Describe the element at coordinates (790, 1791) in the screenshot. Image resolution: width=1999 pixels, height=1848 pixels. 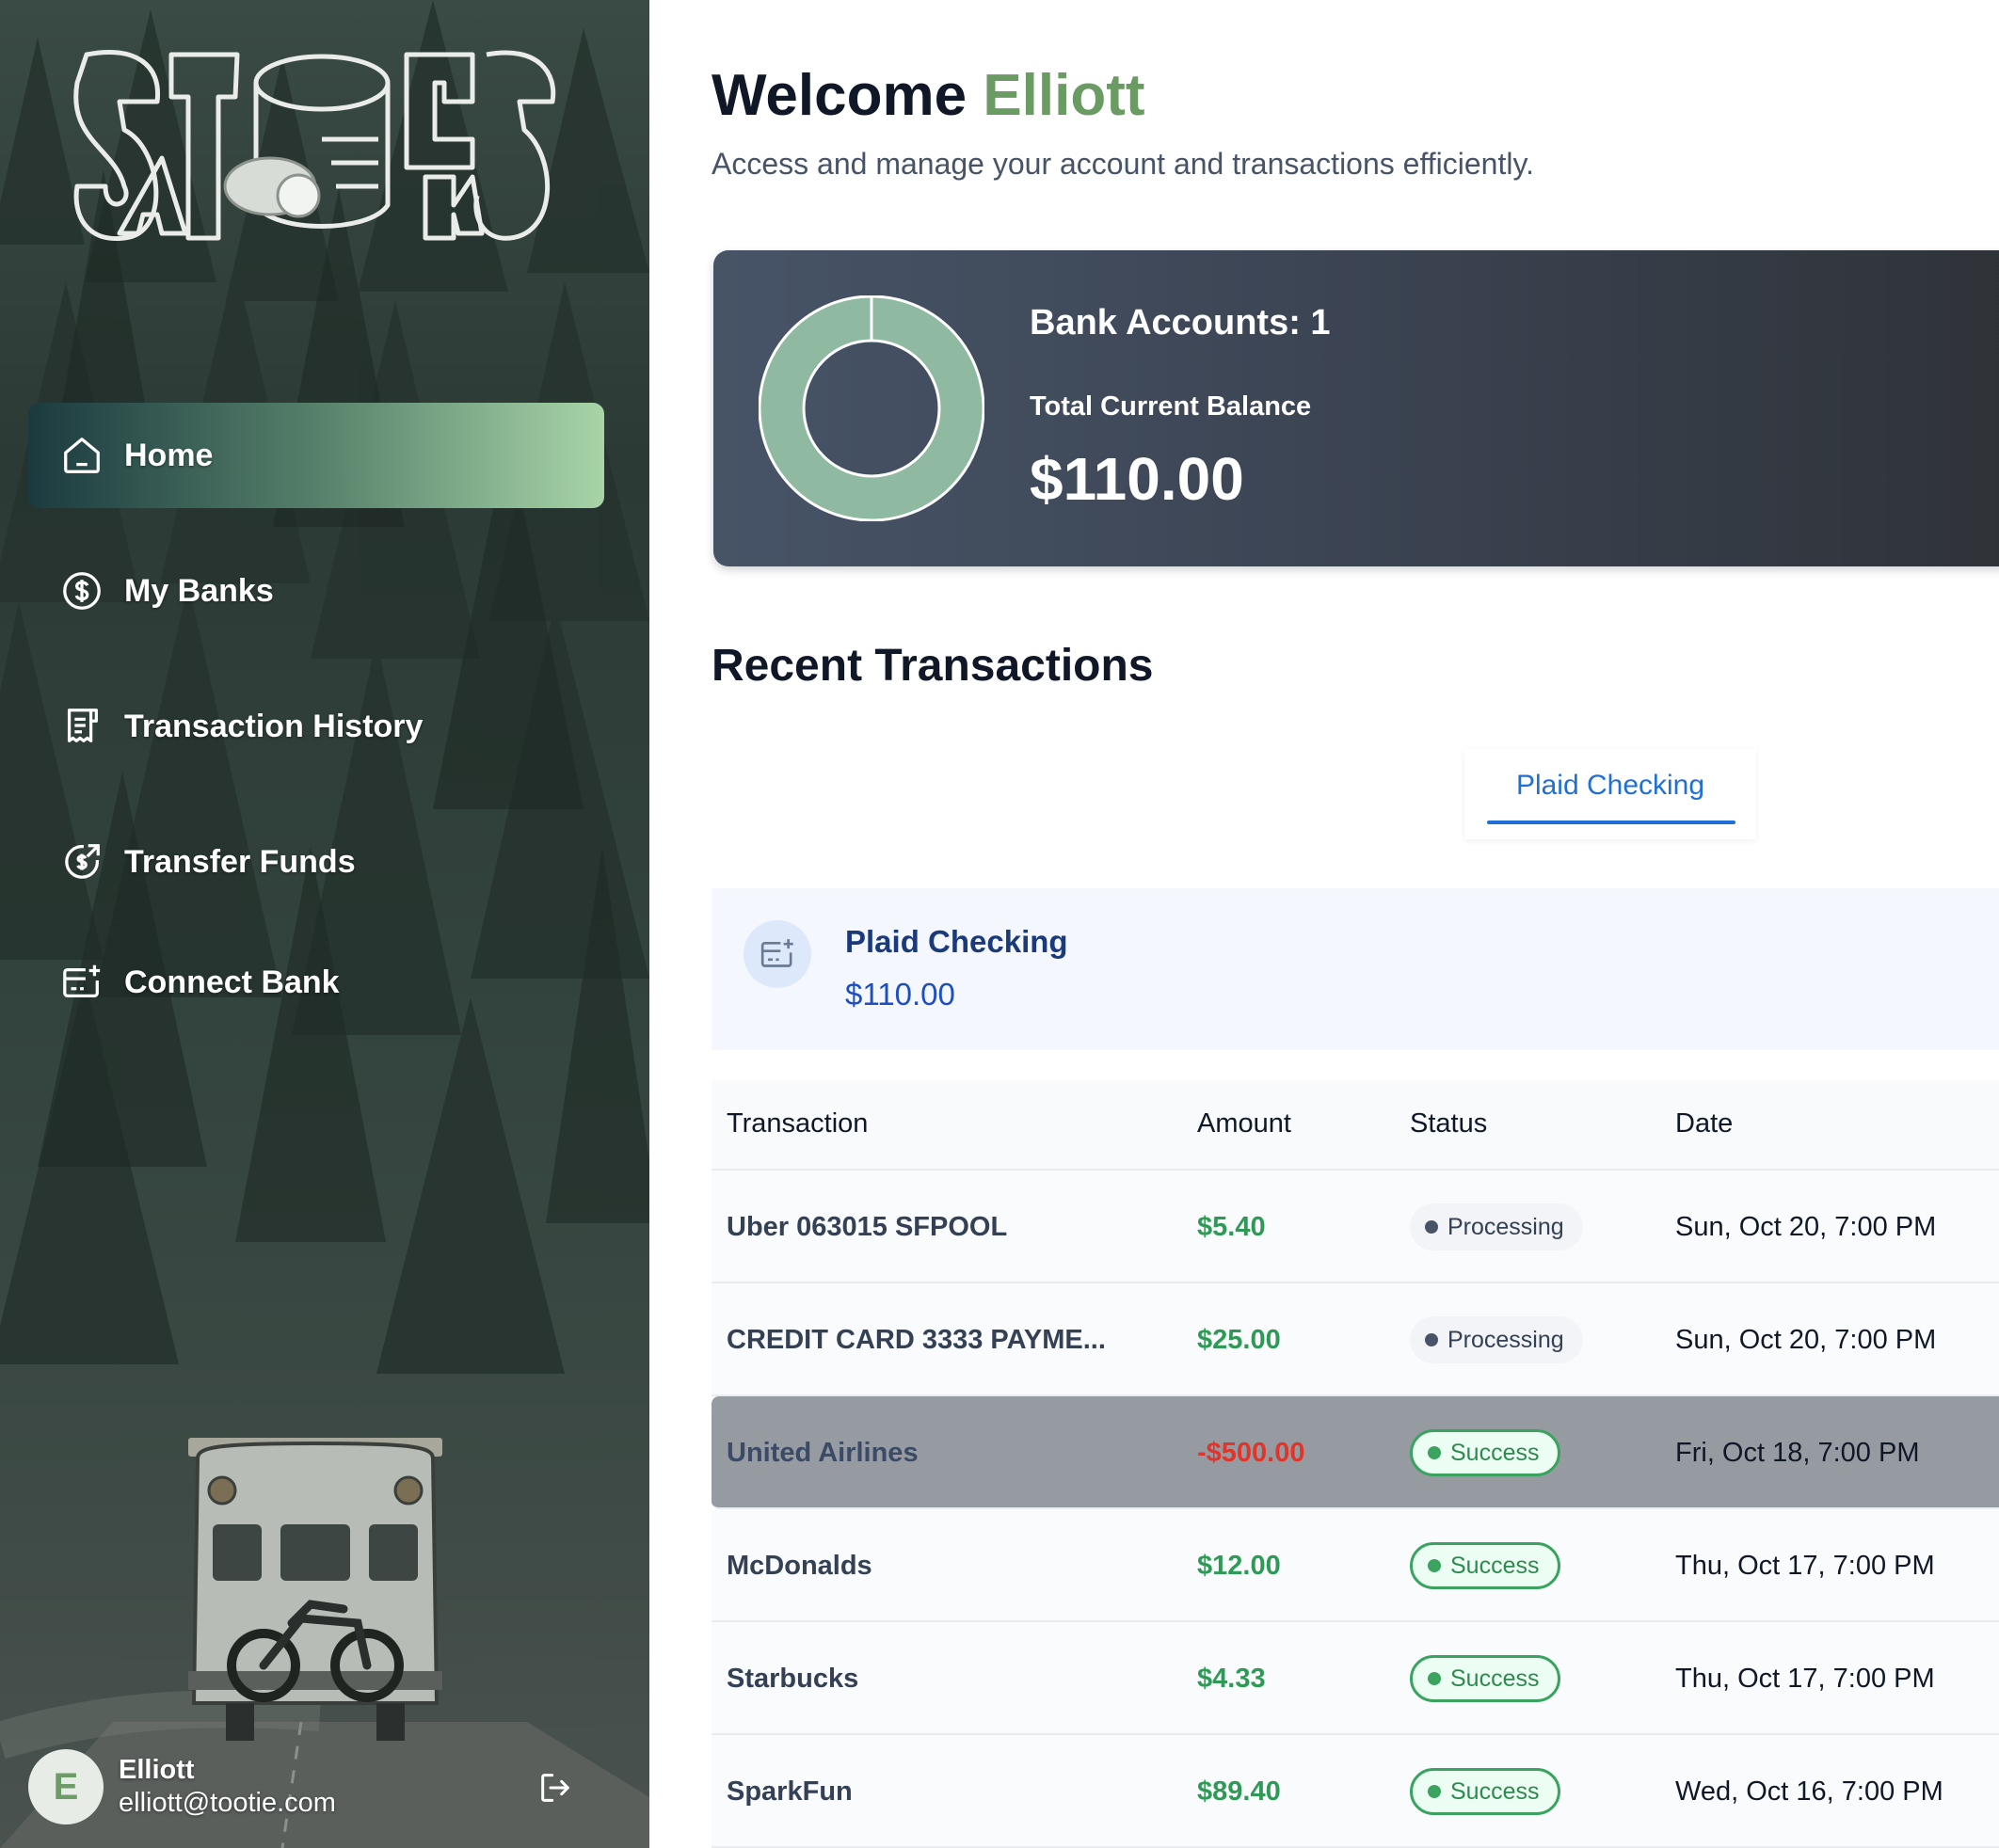
I see `transaction-name: SparkFun` at that location.